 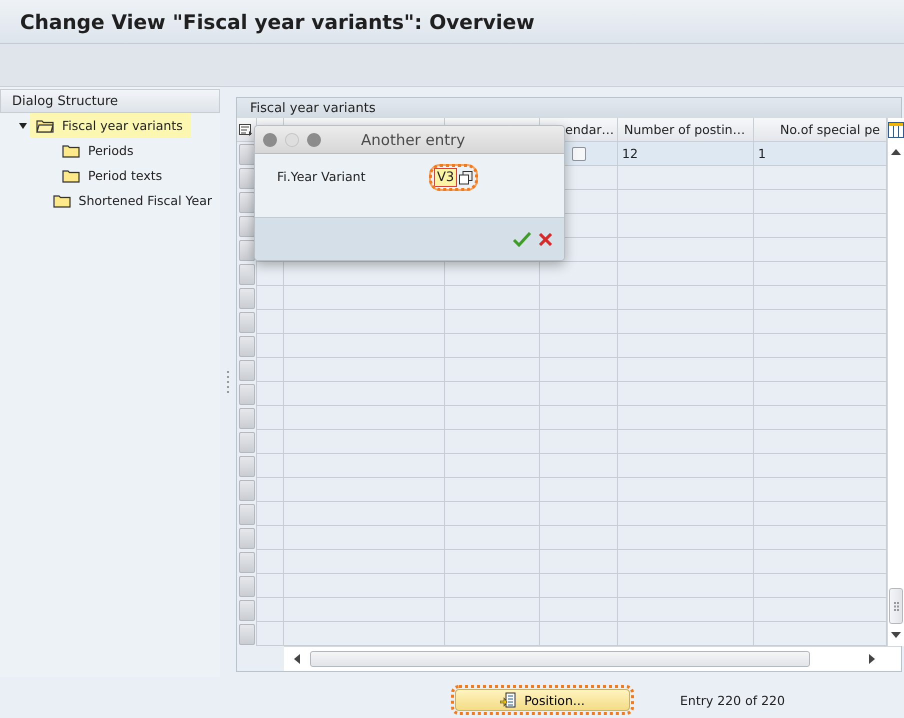 What do you see at coordinates (732, 700) in the screenshot?
I see `entry-status: Entry 220 of 220` at bounding box center [732, 700].